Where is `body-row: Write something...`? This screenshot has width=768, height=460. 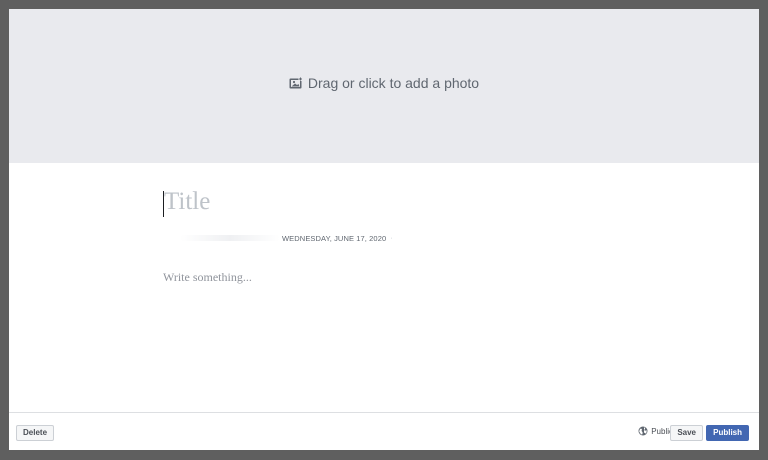
body-row: Write something... is located at coordinates (392, 277).